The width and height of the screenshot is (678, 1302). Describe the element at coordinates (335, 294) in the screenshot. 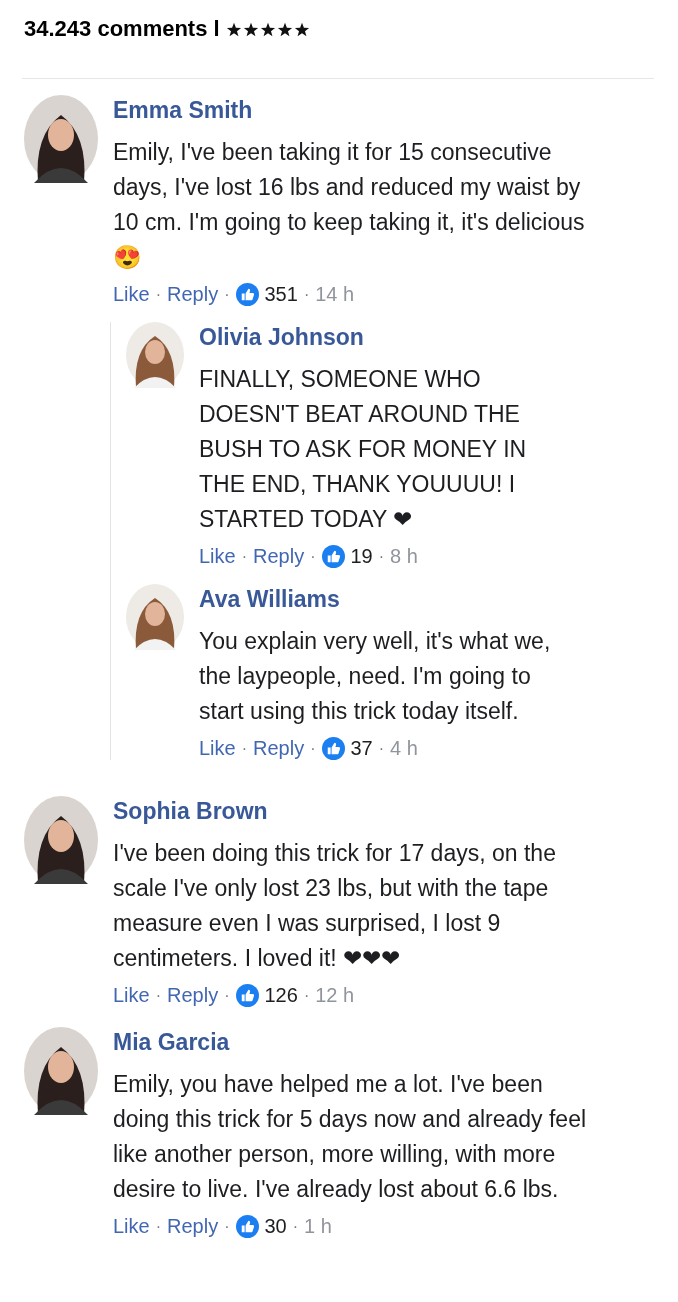

I see `timestamp: 14 h` at that location.